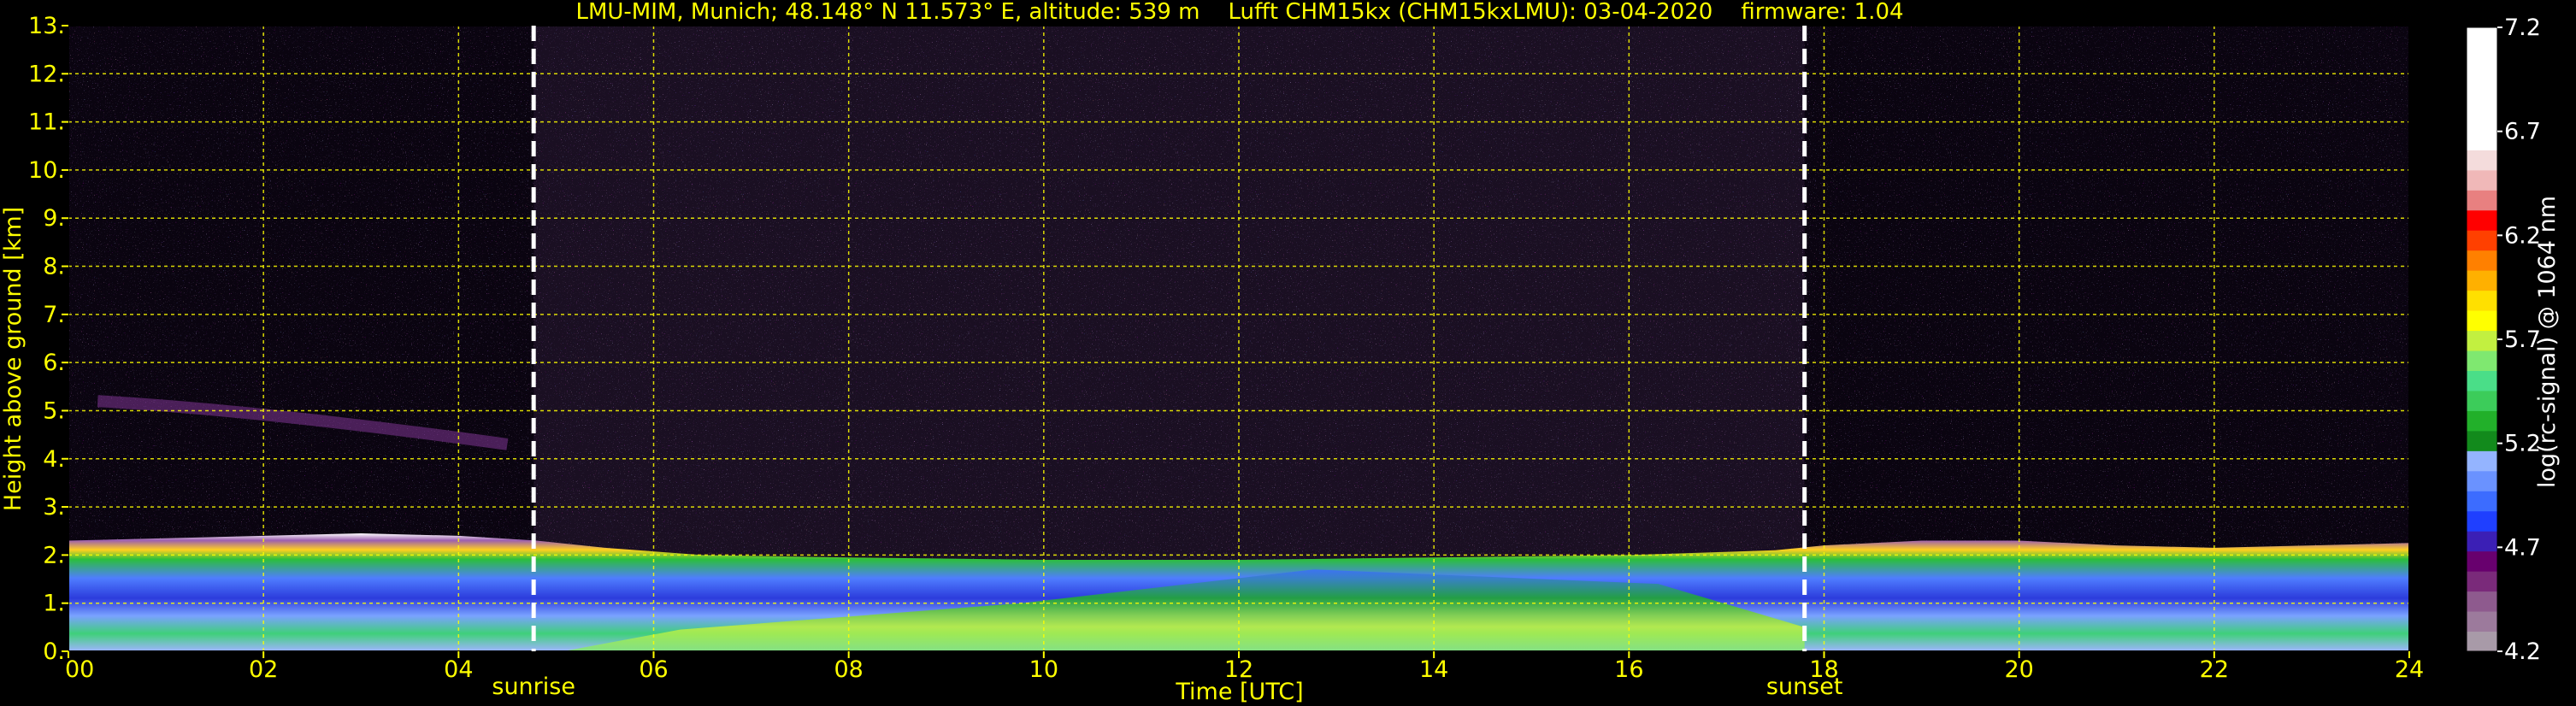 This screenshot has width=2576, height=706. Describe the element at coordinates (653, 669) in the screenshot. I see `x-tick-label: 06` at that location.